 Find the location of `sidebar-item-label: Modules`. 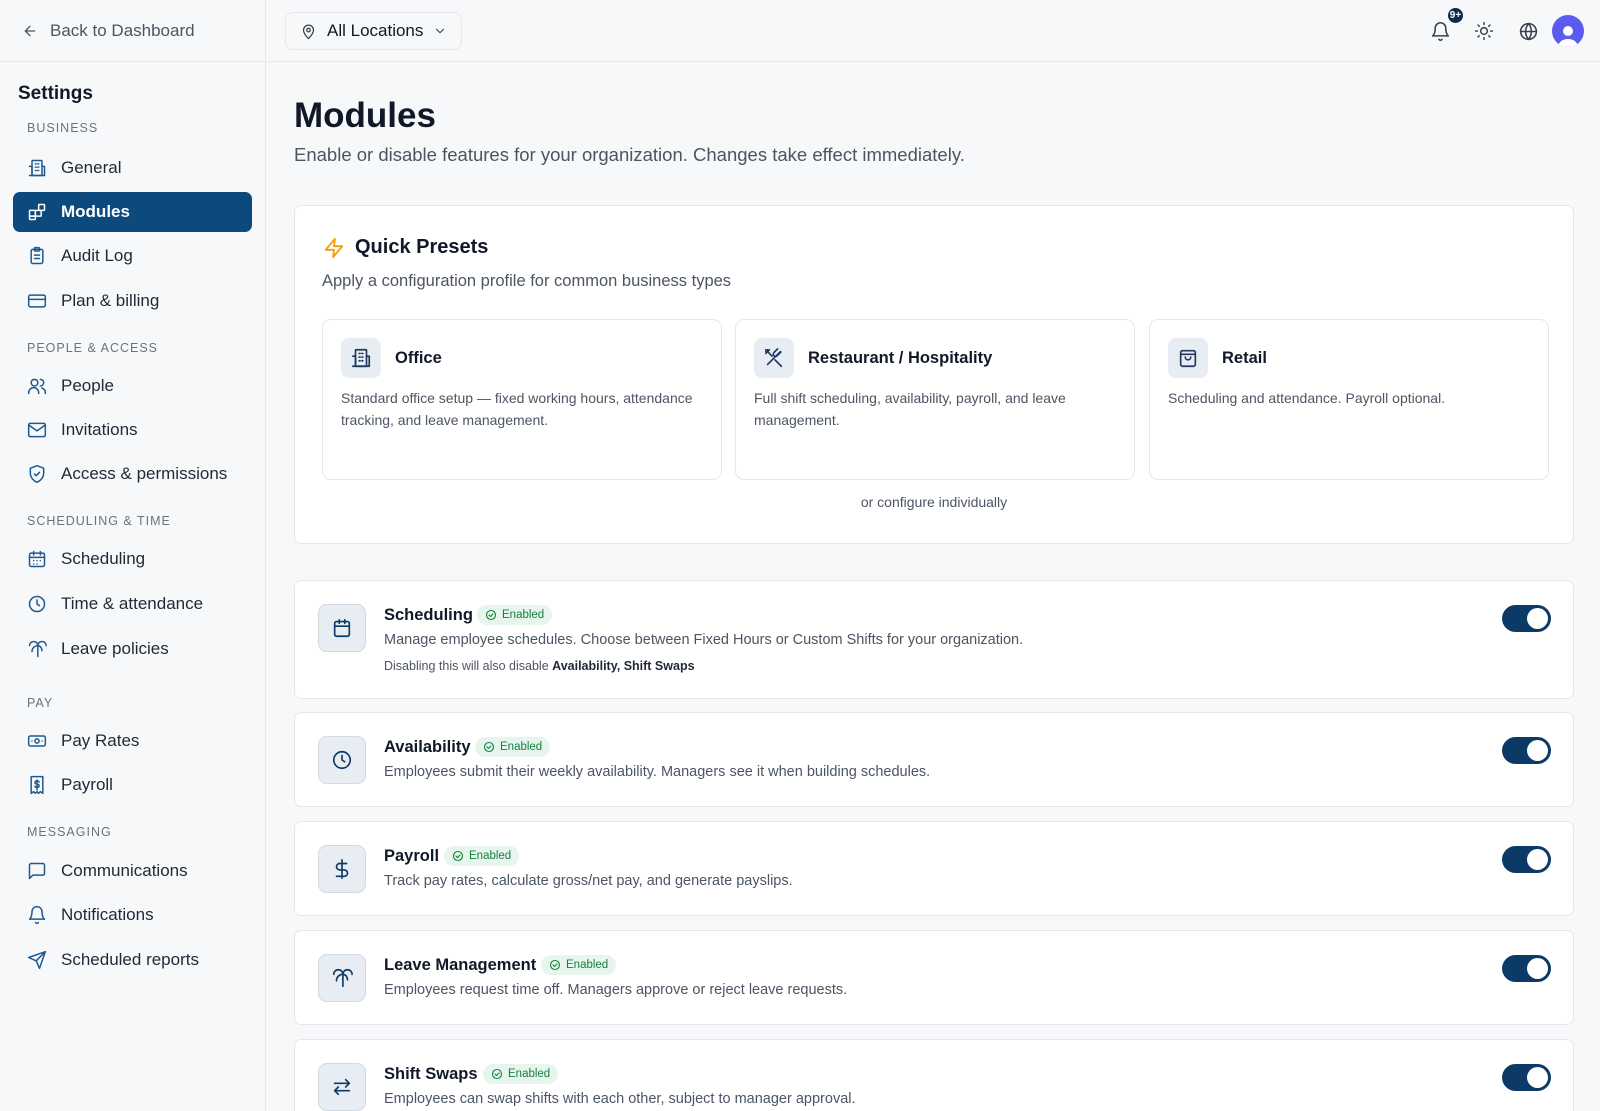

sidebar-item-label: Modules is located at coordinates (95, 211).